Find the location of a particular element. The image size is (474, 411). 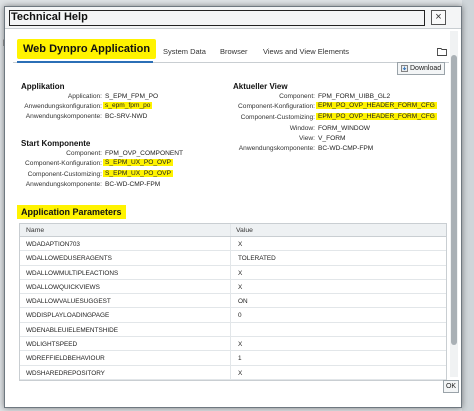

applikation-value-anwendungskomponente: BC-SRV-NWD is located at coordinates (126, 116).